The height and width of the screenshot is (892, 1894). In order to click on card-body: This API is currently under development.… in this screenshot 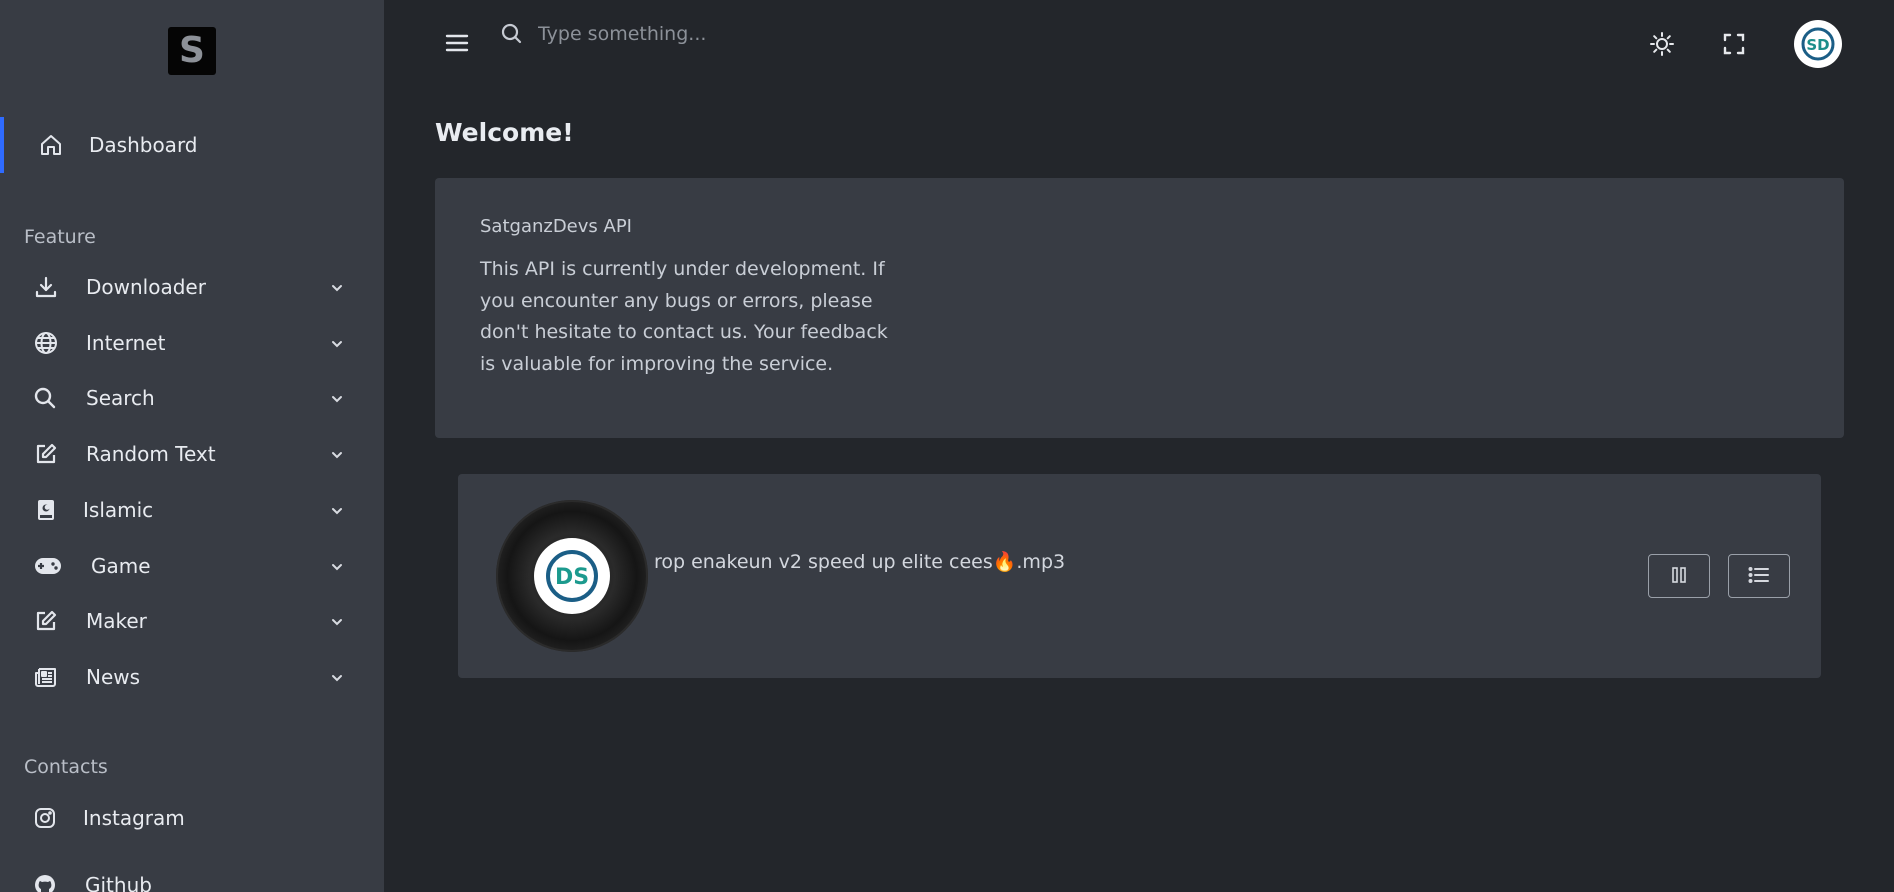, I will do `click(684, 316)`.